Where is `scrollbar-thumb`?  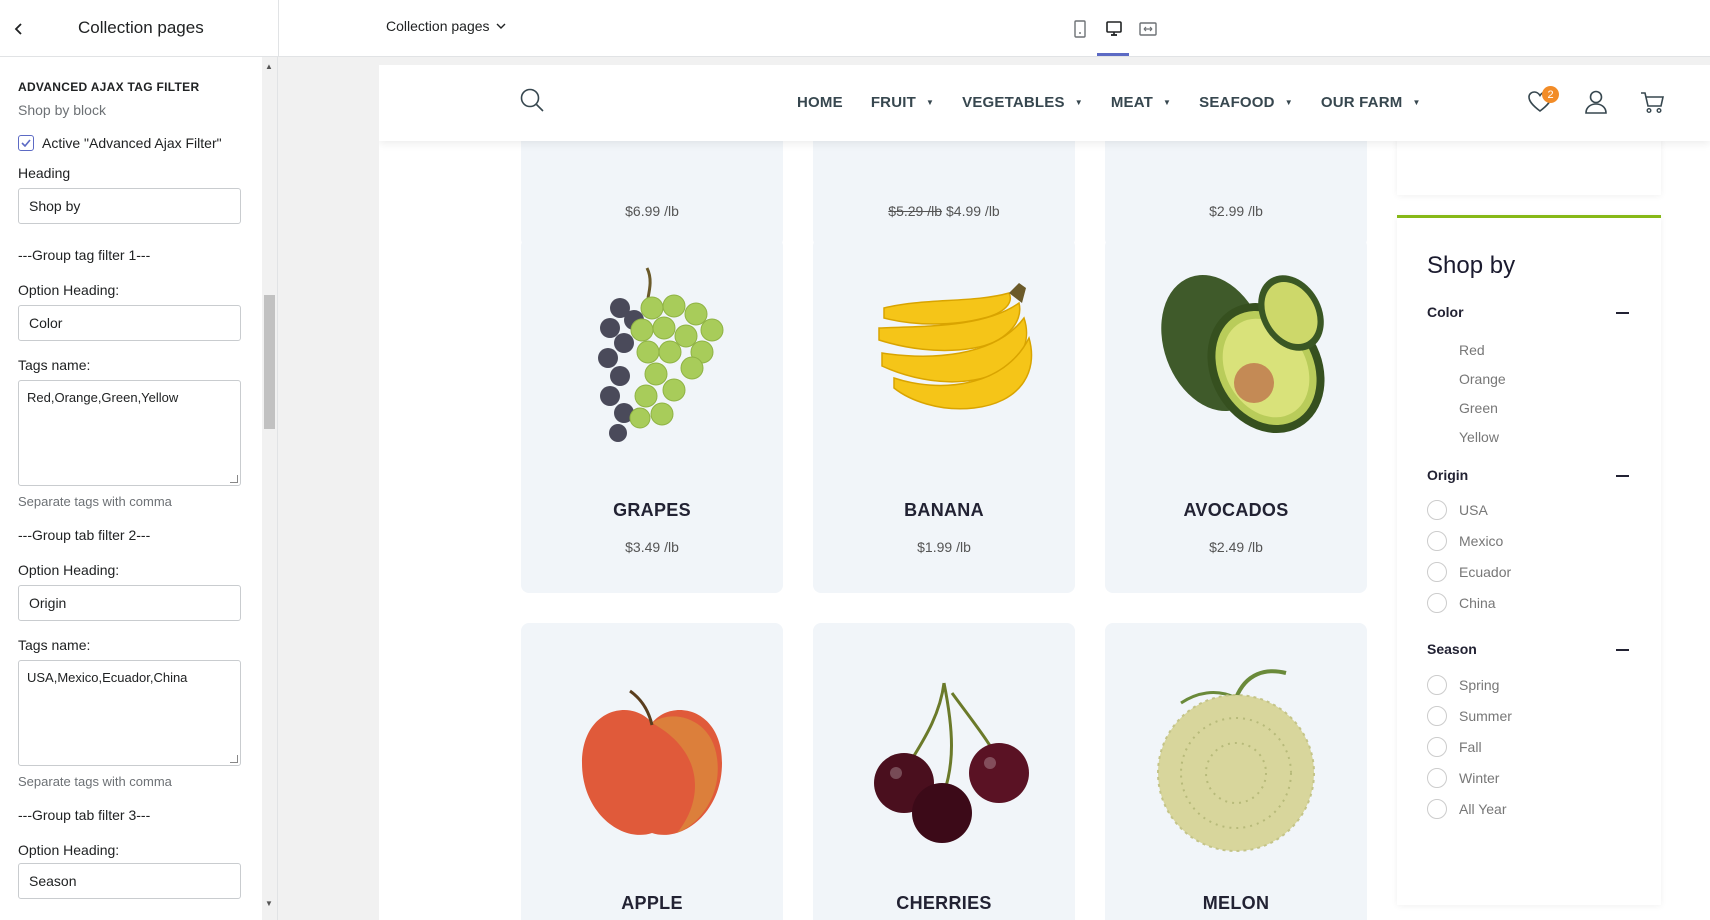
scrollbar-thumb is located at coordinates (269, 362).